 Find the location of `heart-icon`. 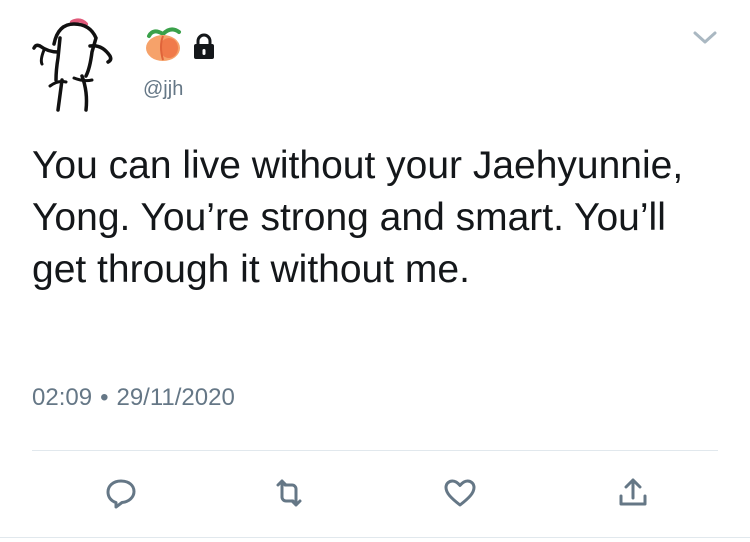

heart-icon is located at coordinates (460, 493).